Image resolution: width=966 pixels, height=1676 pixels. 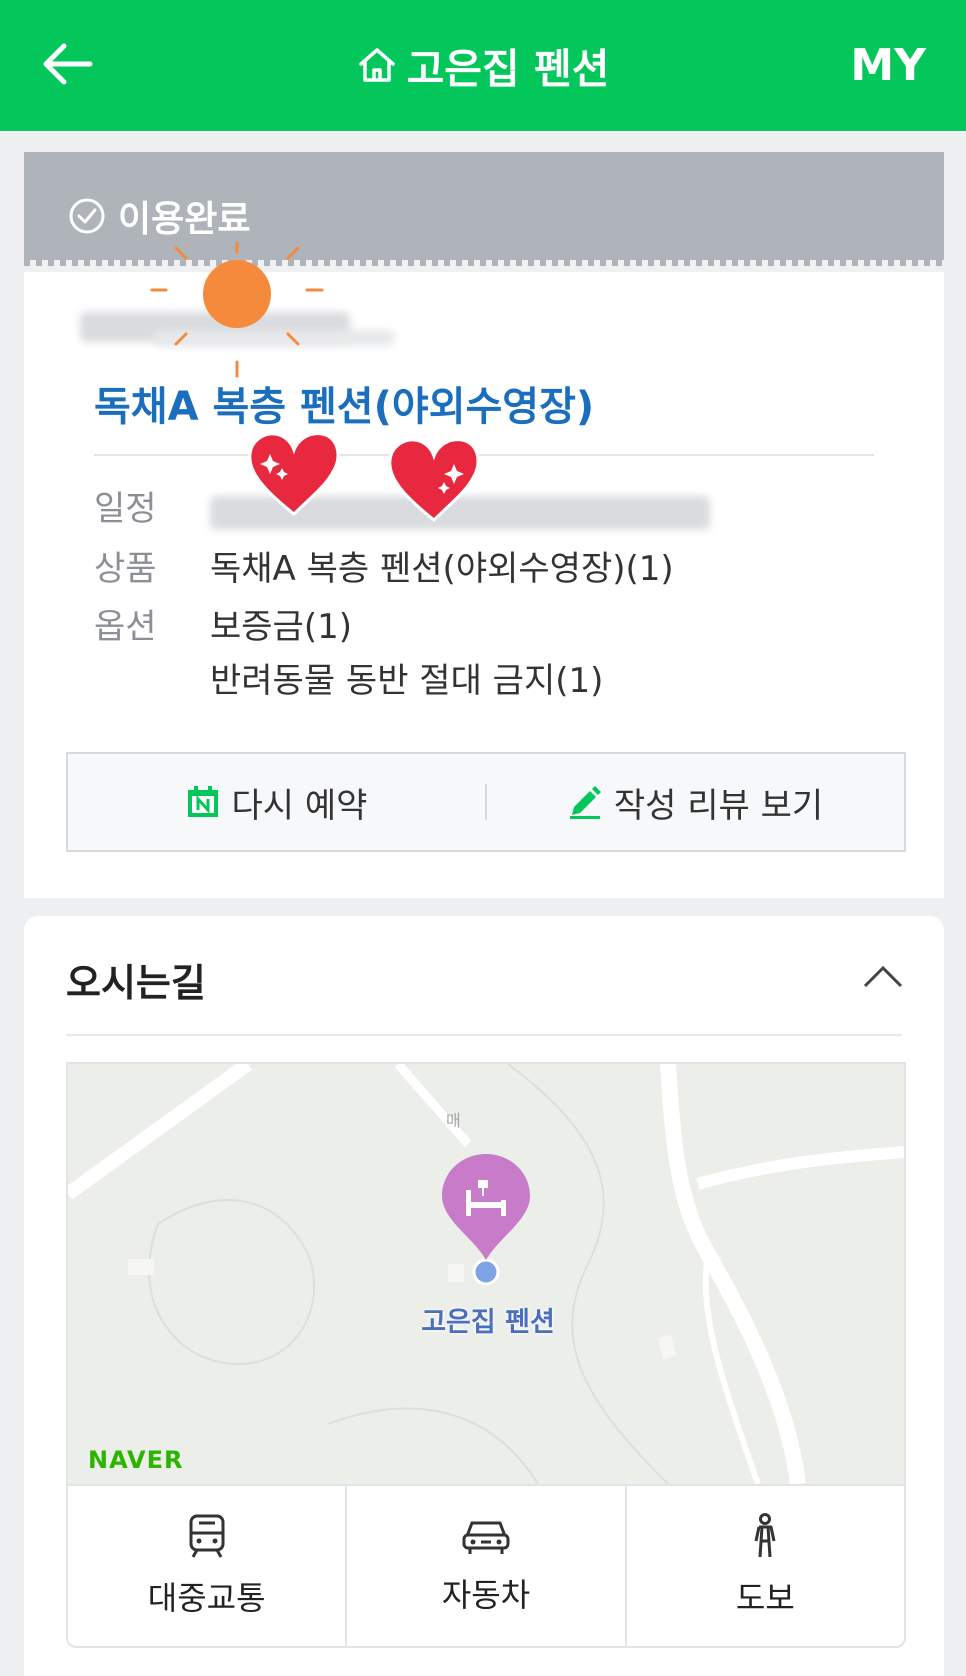 I want to click on chevron-up-icon, so click(x=883, y=976).